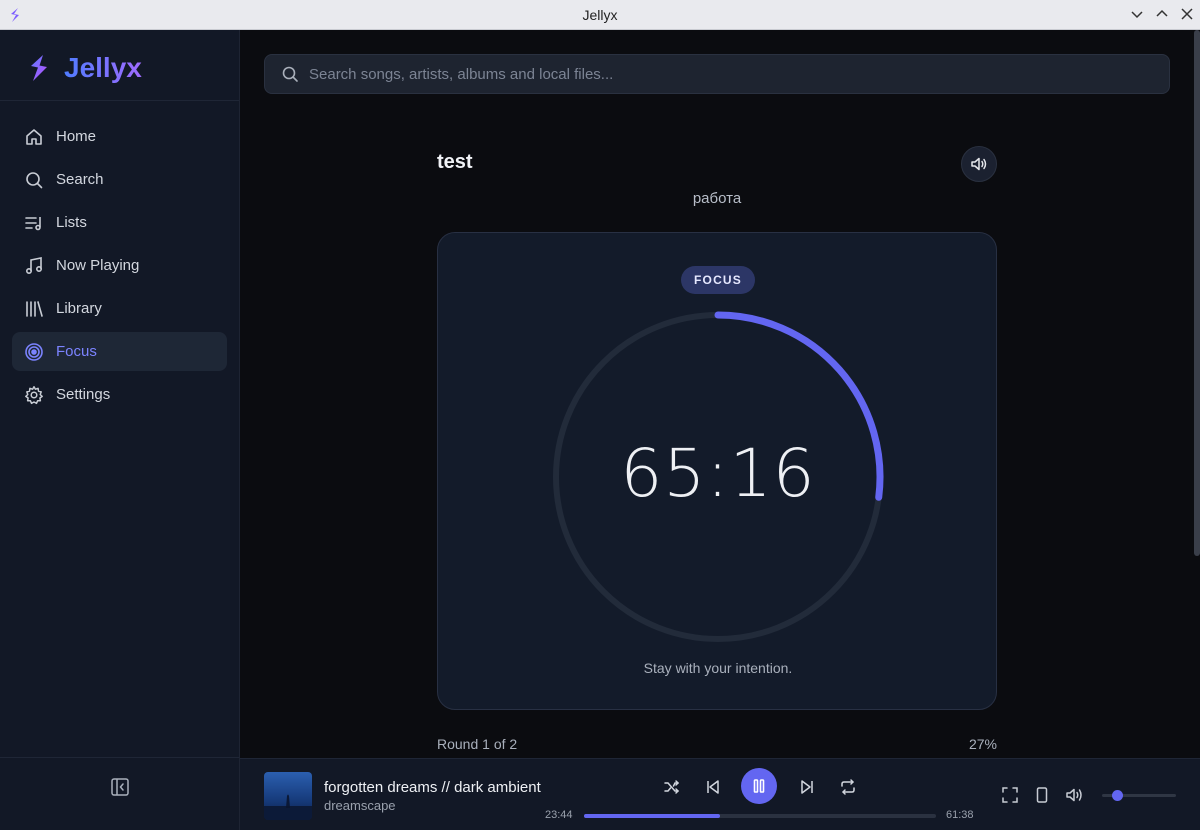 The image size is (1200, 830). I want to click on collapse-sidebar-button, so click(120, 787).